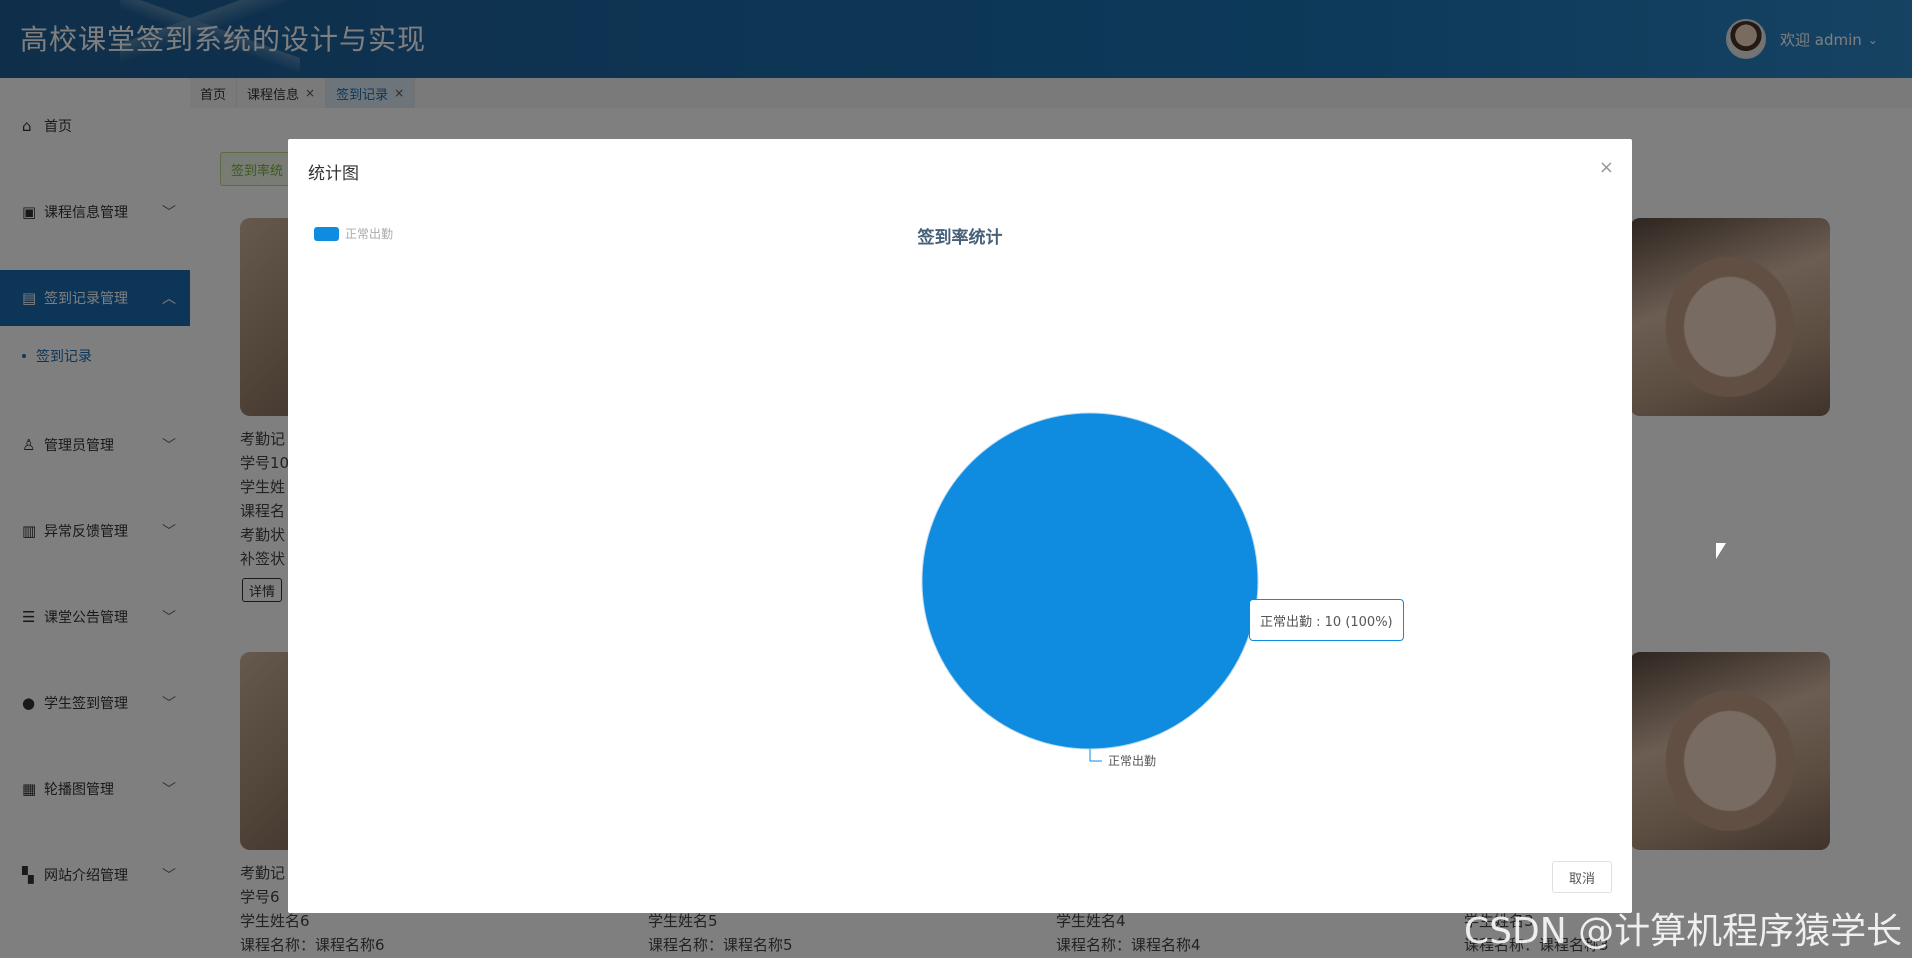 The image size is (1912, 958). What do you see at coordinates (1095, 755) in the screenshot?
I see `slice-label-line` at bounding box center [1095, 755].